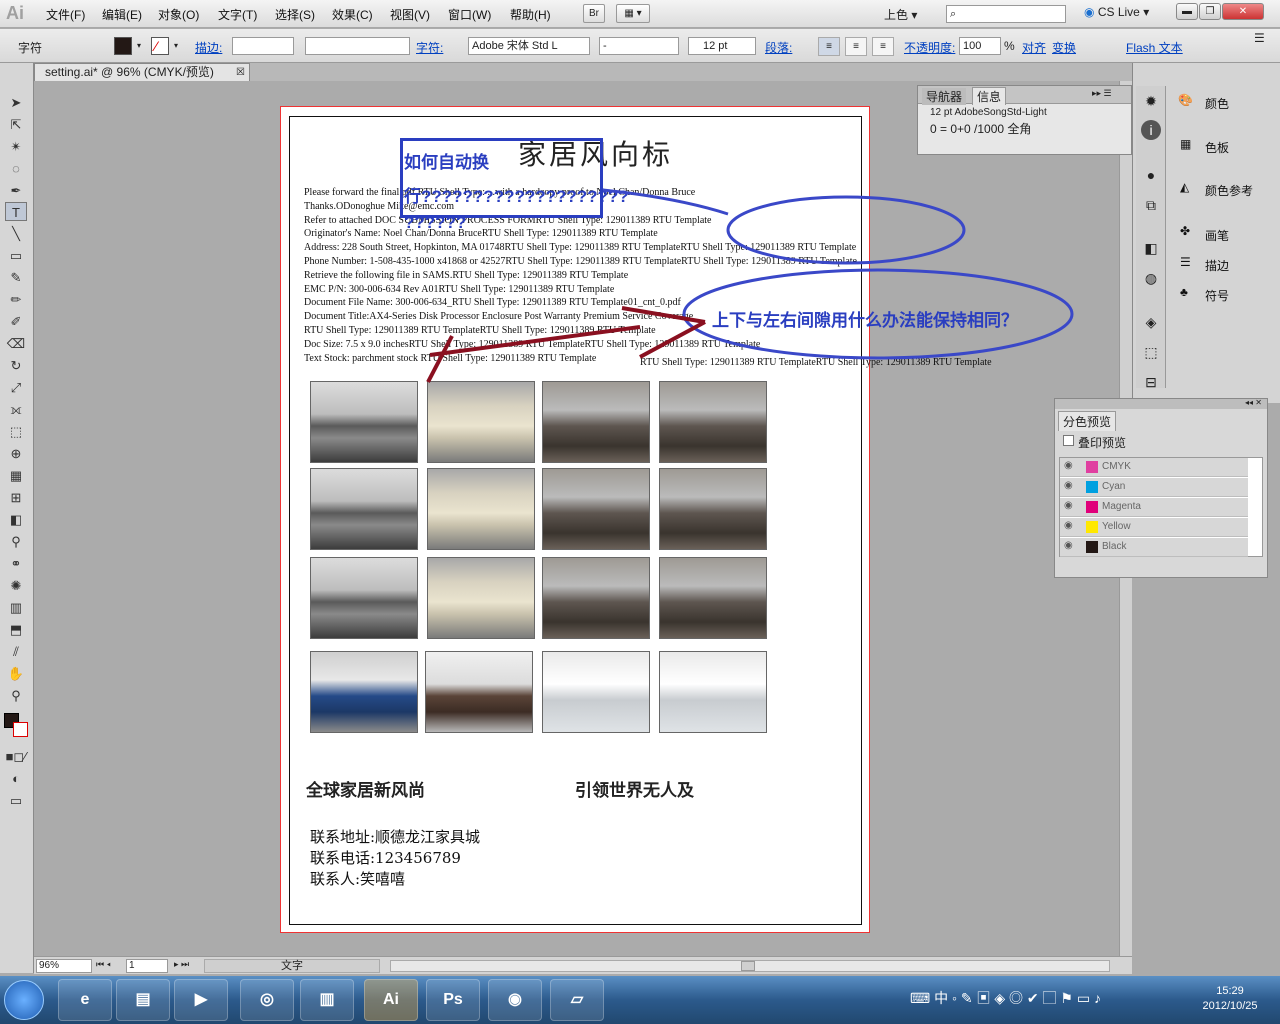  Describe the element at coordinates (1185, 187) in the screenshot. I see `color-guide-icon: ◭` at that location.